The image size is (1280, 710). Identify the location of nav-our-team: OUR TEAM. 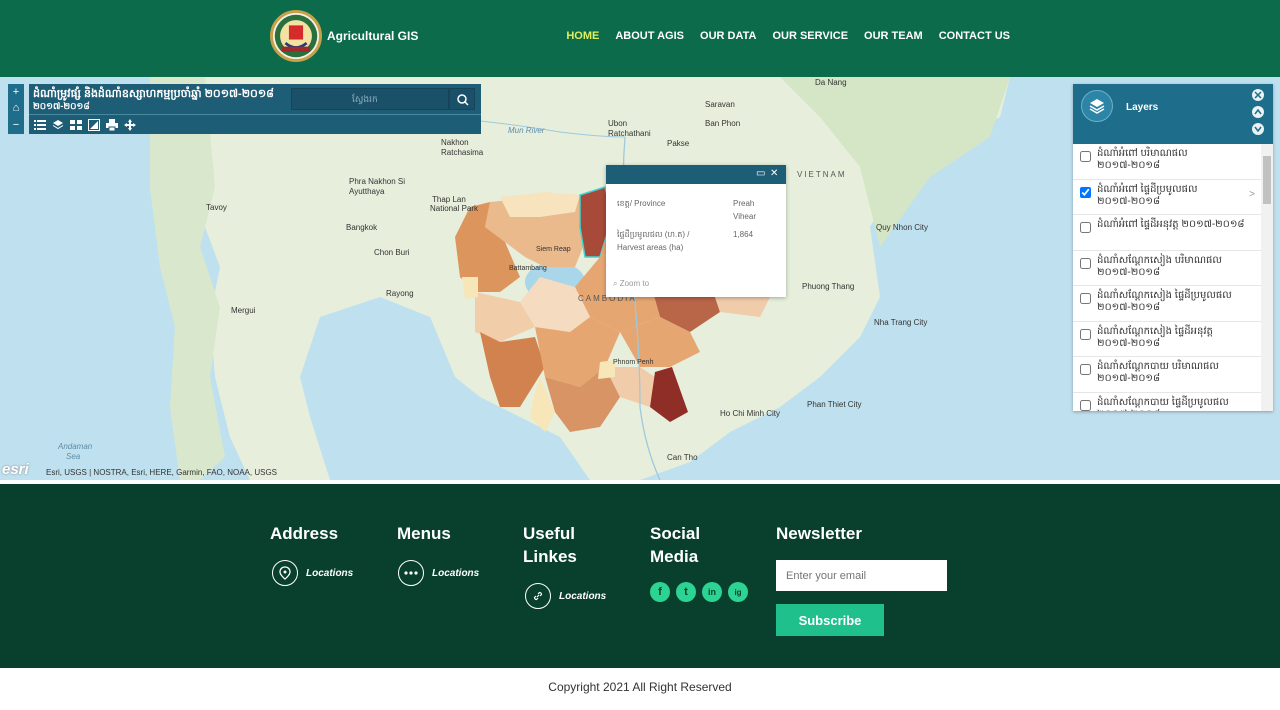
(893, 36).